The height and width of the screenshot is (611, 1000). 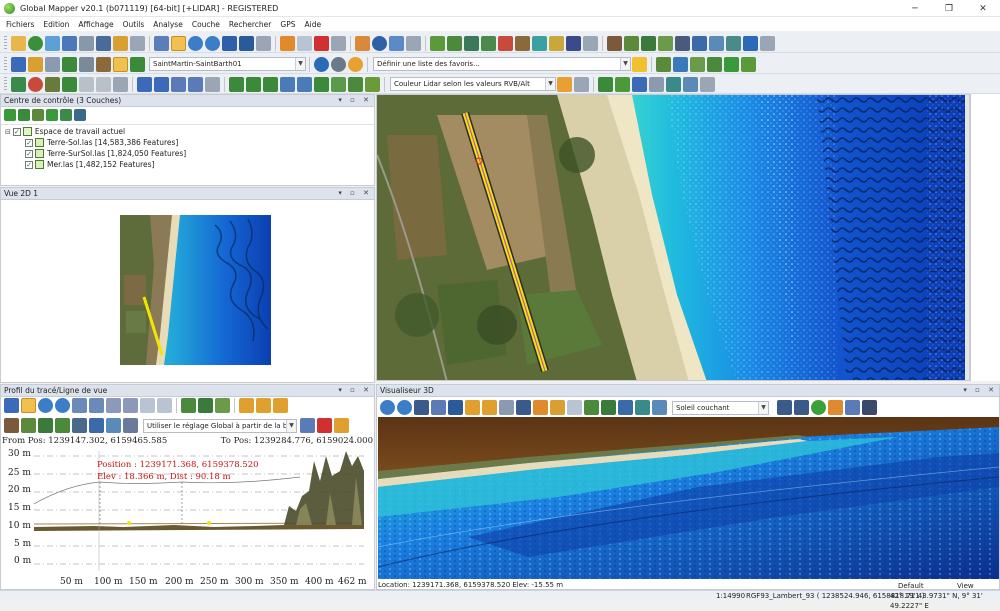 I want to click on profile-vertical-icon, so click(x=130, y=405).